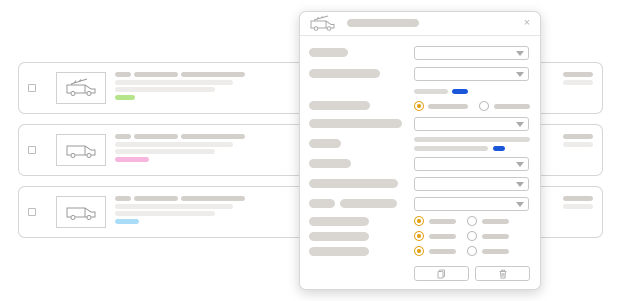 This screenshot has height=301, width=621. What do you see at coordinates (383, 23) in the screenshot?
I see `dialog-title` at bounding box center [383, 23].